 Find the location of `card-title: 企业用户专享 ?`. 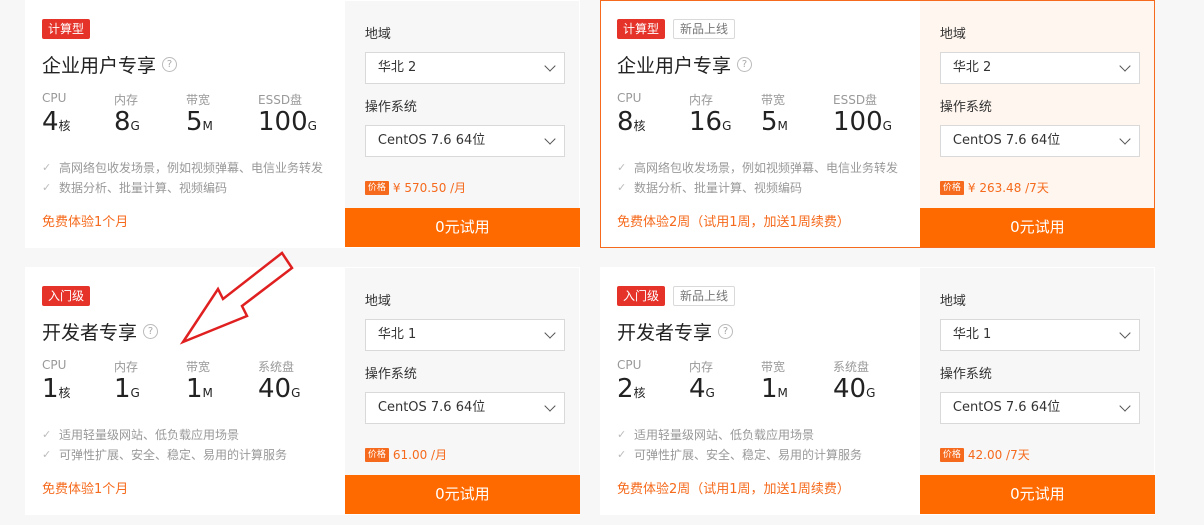

card-title: 企业用户专享 ? is located at coordinates (110, 64).